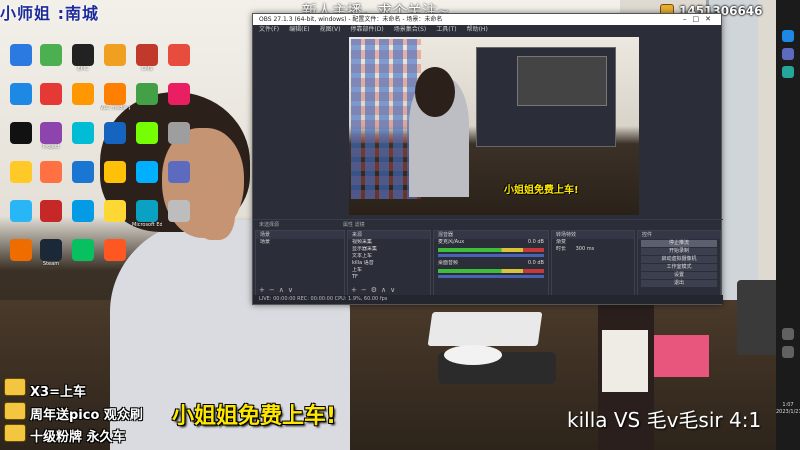 The image size is (800, 450). I want to click on no-source-selected: 未选择源, so click(269, 225).